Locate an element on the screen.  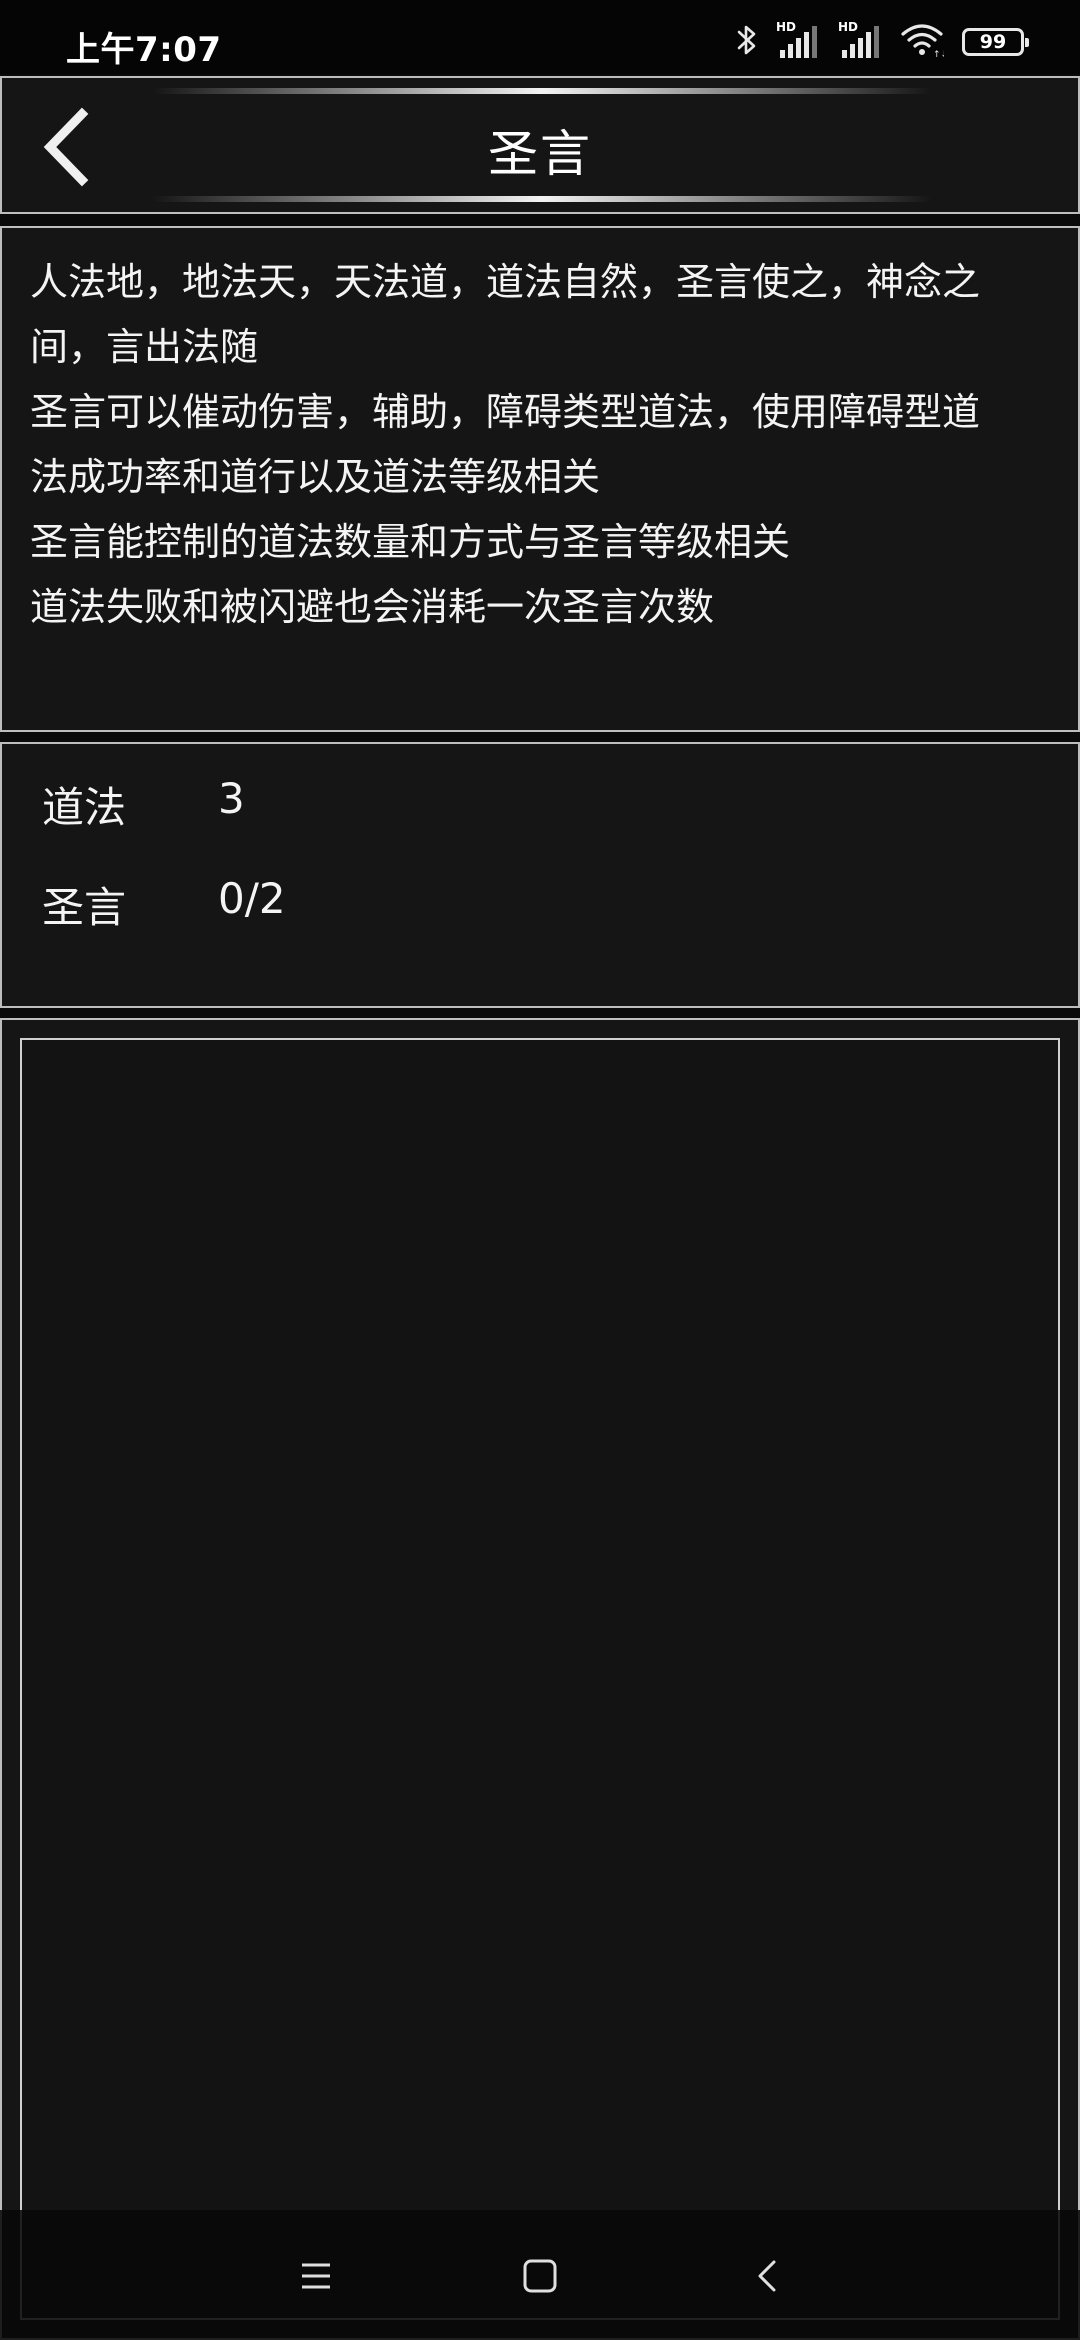
nav-home-button is located at coordinates (540, 2276).